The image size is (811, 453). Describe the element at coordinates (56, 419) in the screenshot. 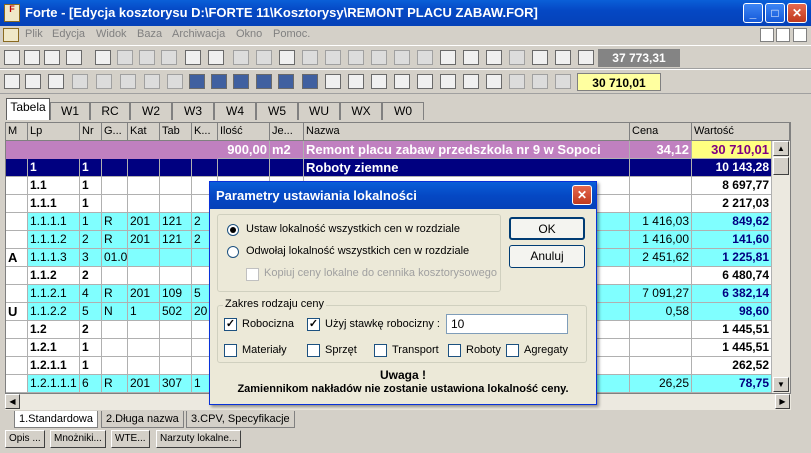

I see `tab-standardowa: 1.Standardowa` at that location.